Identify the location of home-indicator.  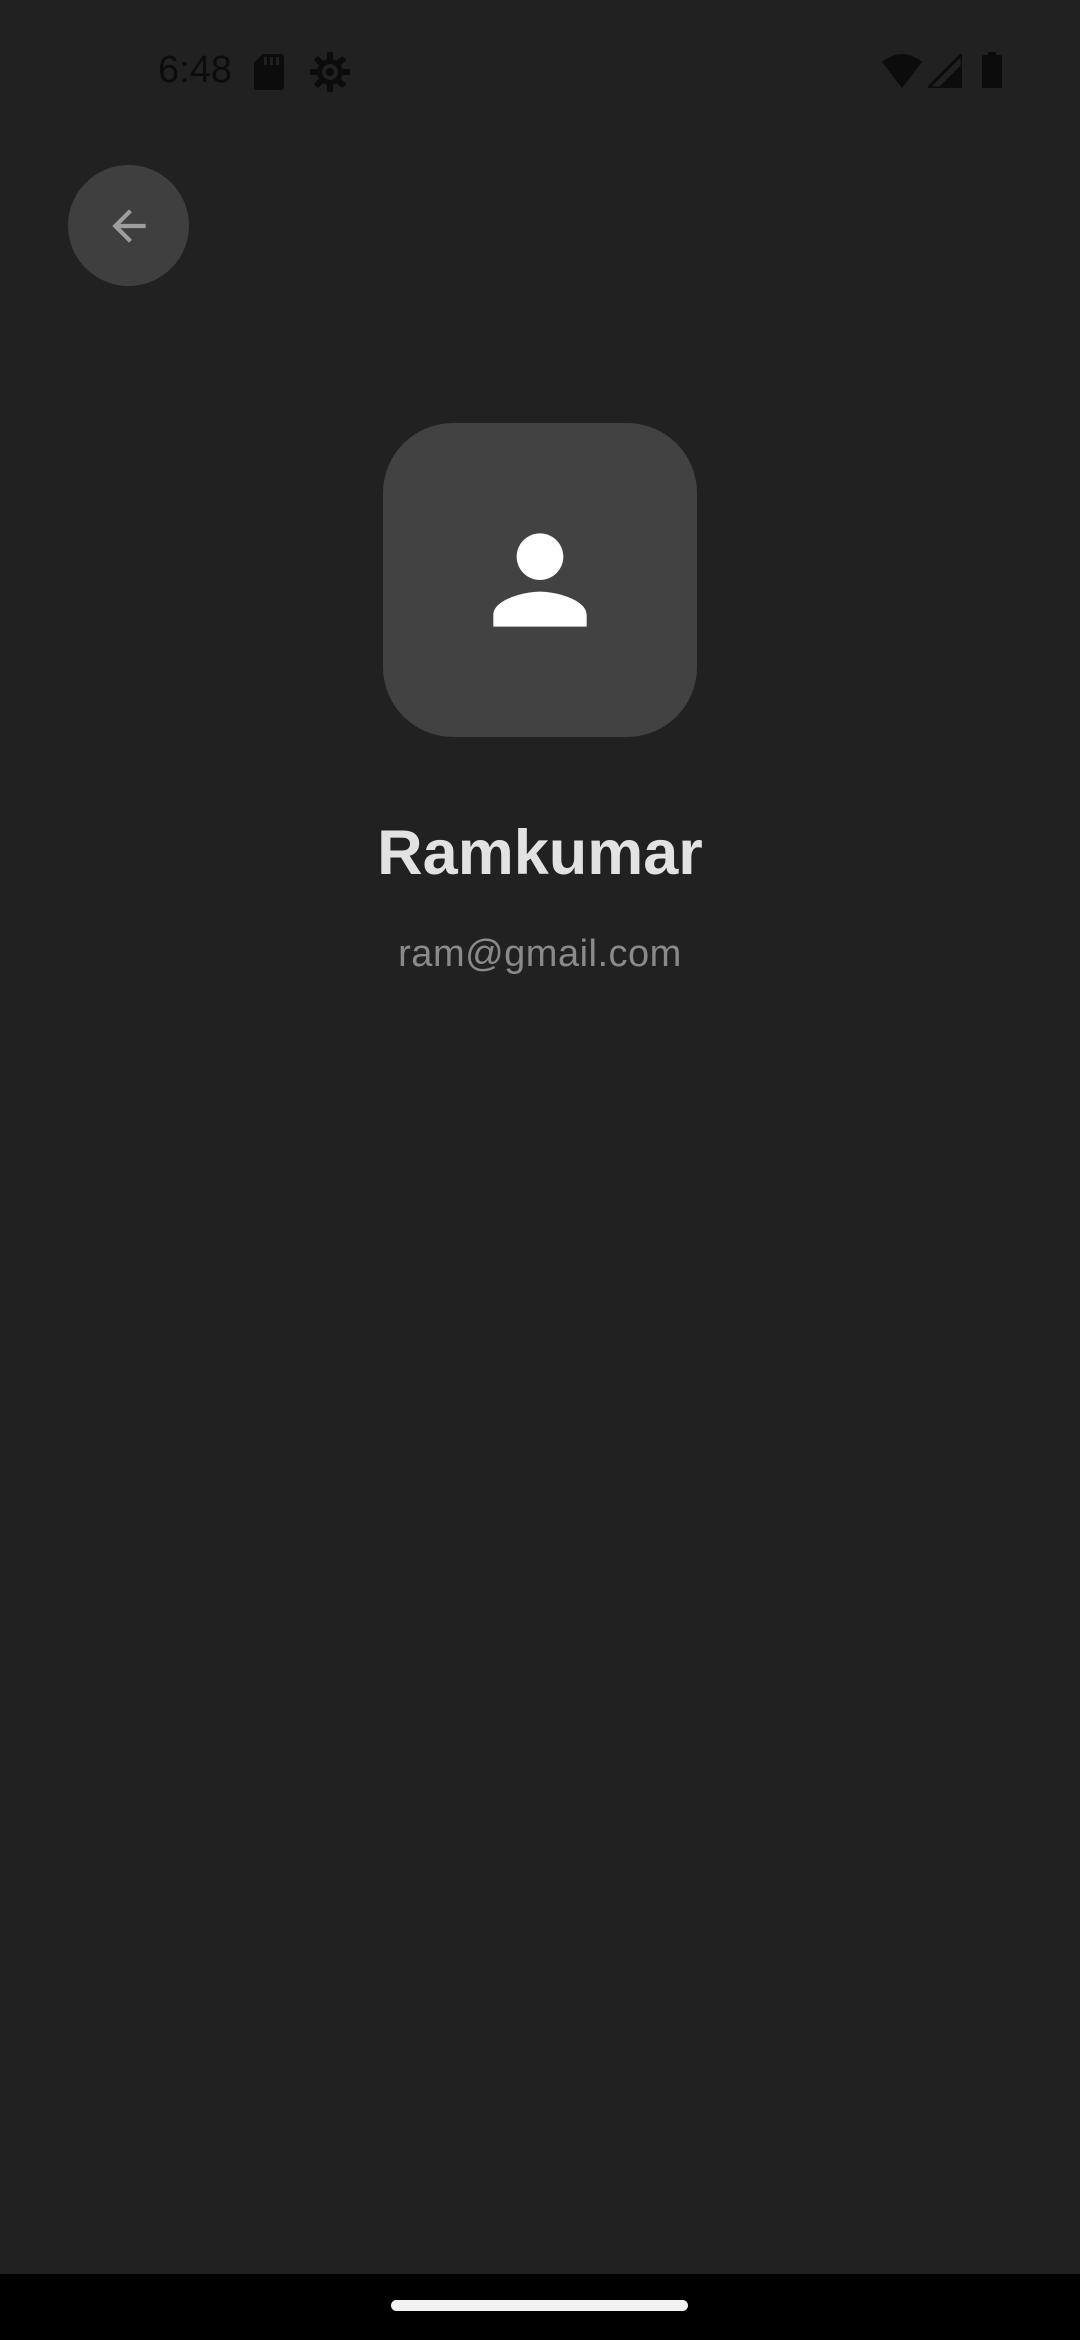
(539, 2305).